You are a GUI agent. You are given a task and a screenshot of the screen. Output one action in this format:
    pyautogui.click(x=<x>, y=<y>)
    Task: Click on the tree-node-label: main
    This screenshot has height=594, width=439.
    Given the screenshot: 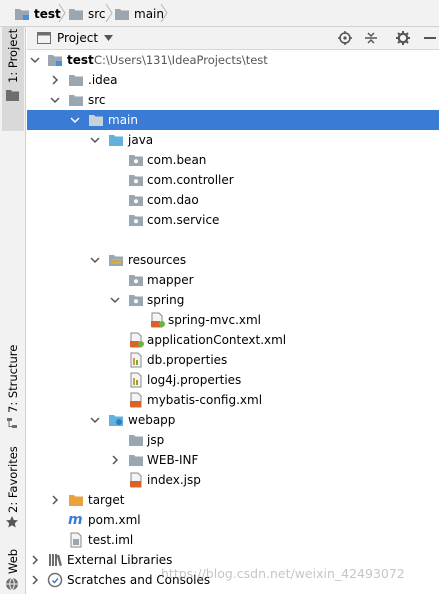 What is the action you would take?
    pyautogui.click(x=123, y=120)
    